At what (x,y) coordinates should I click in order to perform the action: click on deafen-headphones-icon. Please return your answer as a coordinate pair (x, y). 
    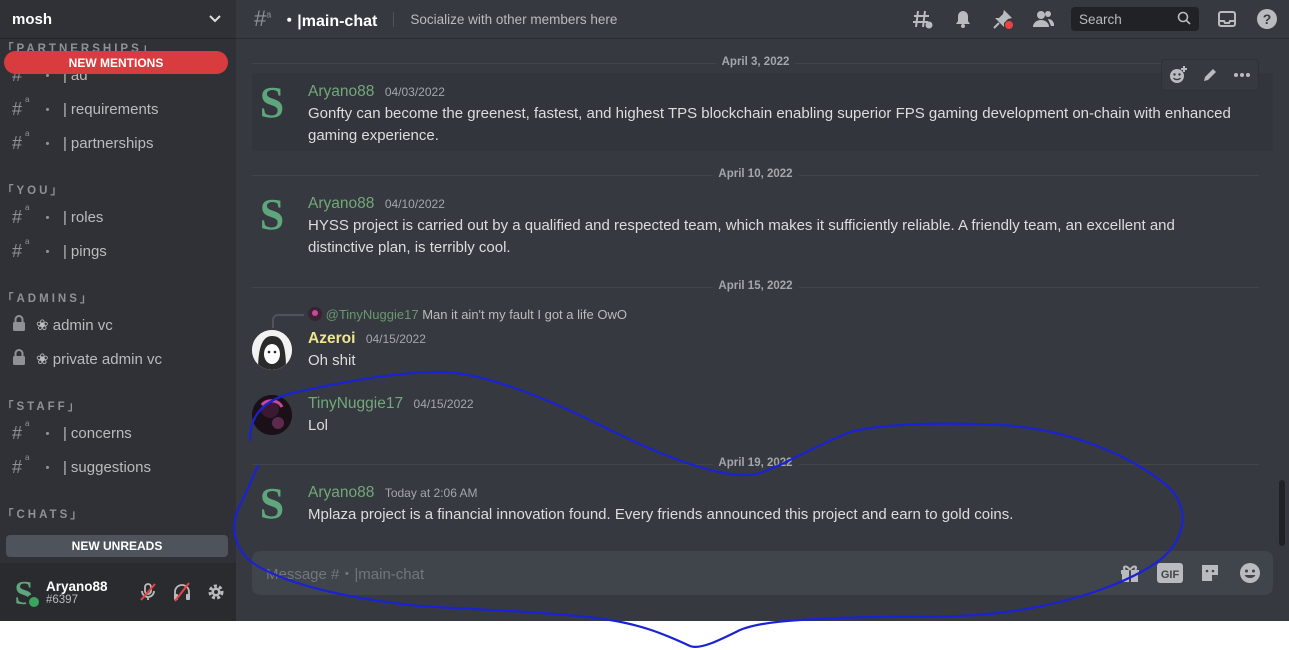
    Looking at the image, I should click on (182, 592).